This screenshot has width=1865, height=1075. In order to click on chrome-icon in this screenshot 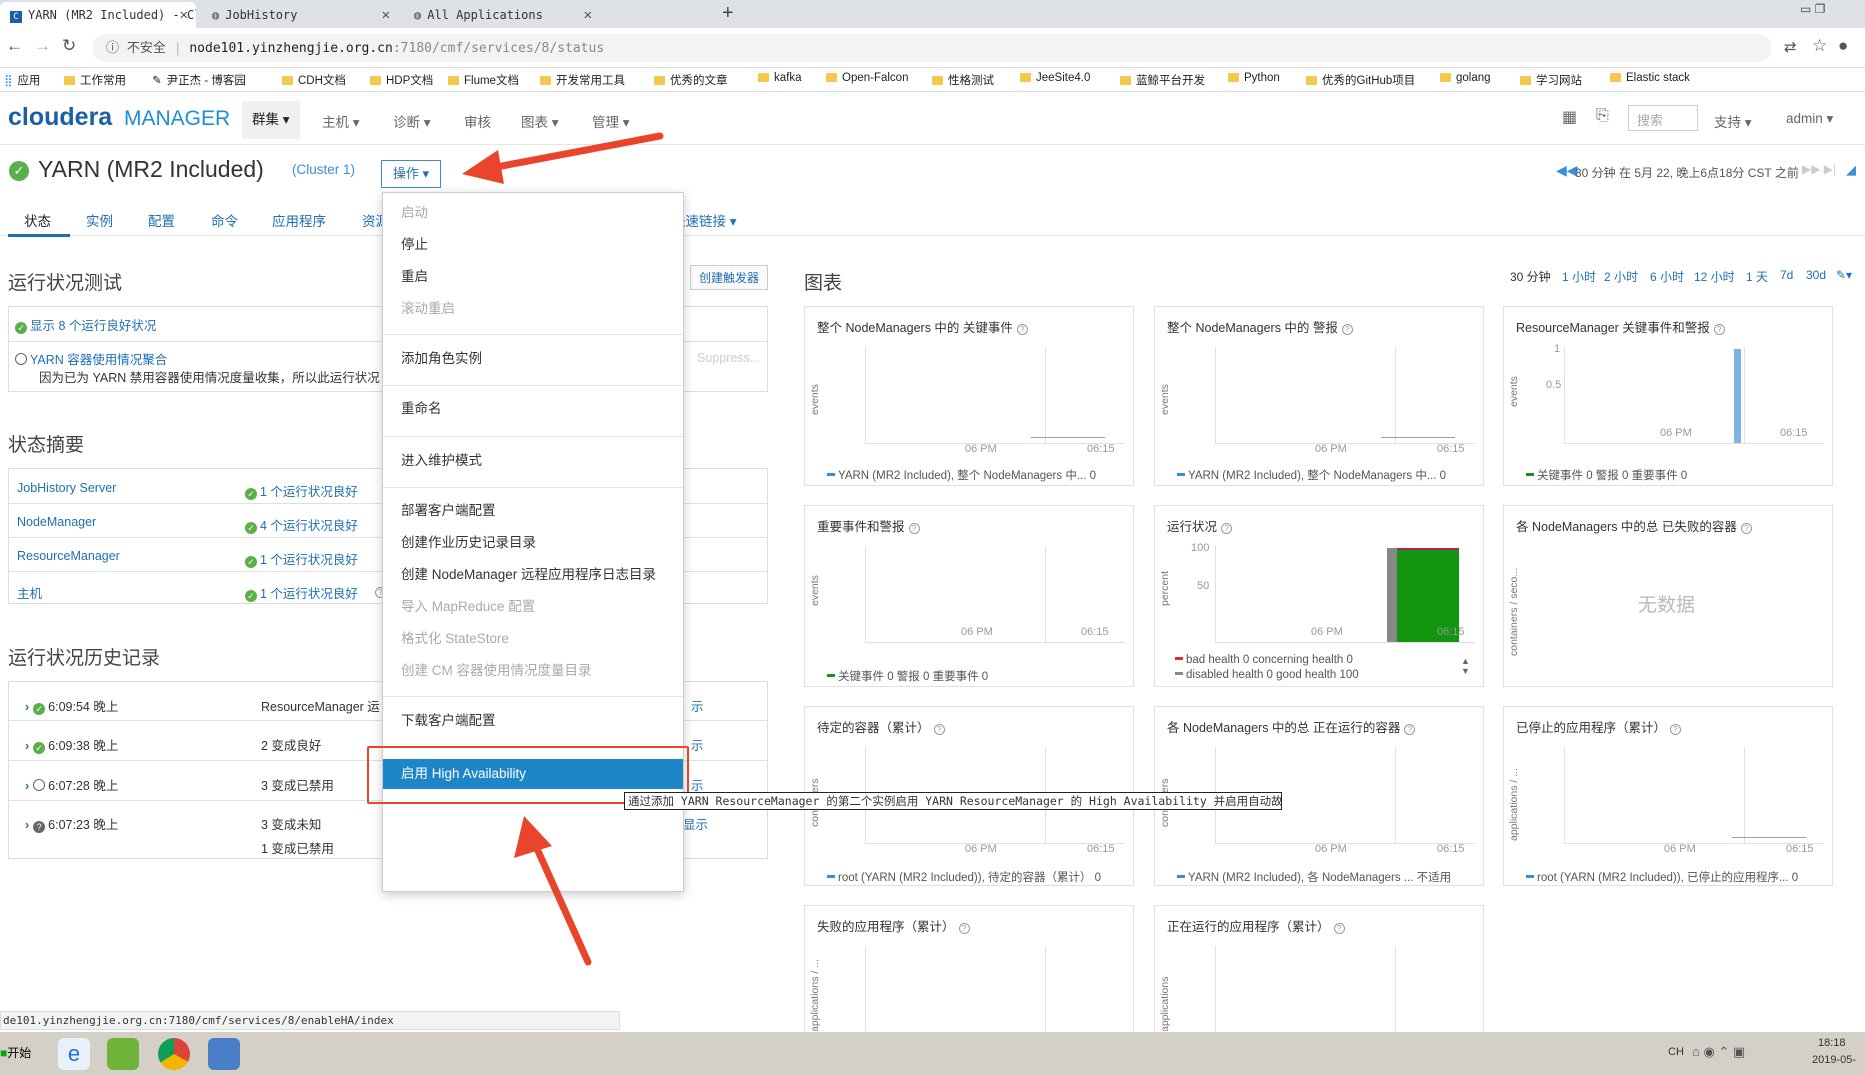, I will do `click(174, 1054)`.